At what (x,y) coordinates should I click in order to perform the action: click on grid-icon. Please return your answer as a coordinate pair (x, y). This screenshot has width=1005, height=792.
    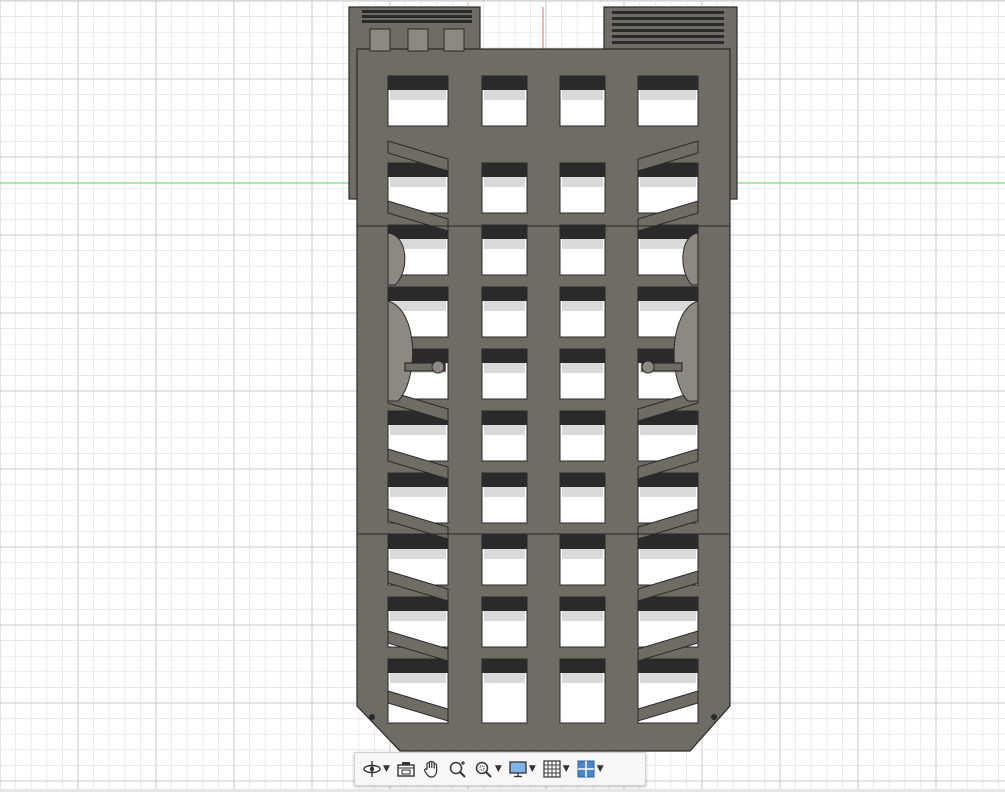
    Looking at the image, I should click on (552, 769).